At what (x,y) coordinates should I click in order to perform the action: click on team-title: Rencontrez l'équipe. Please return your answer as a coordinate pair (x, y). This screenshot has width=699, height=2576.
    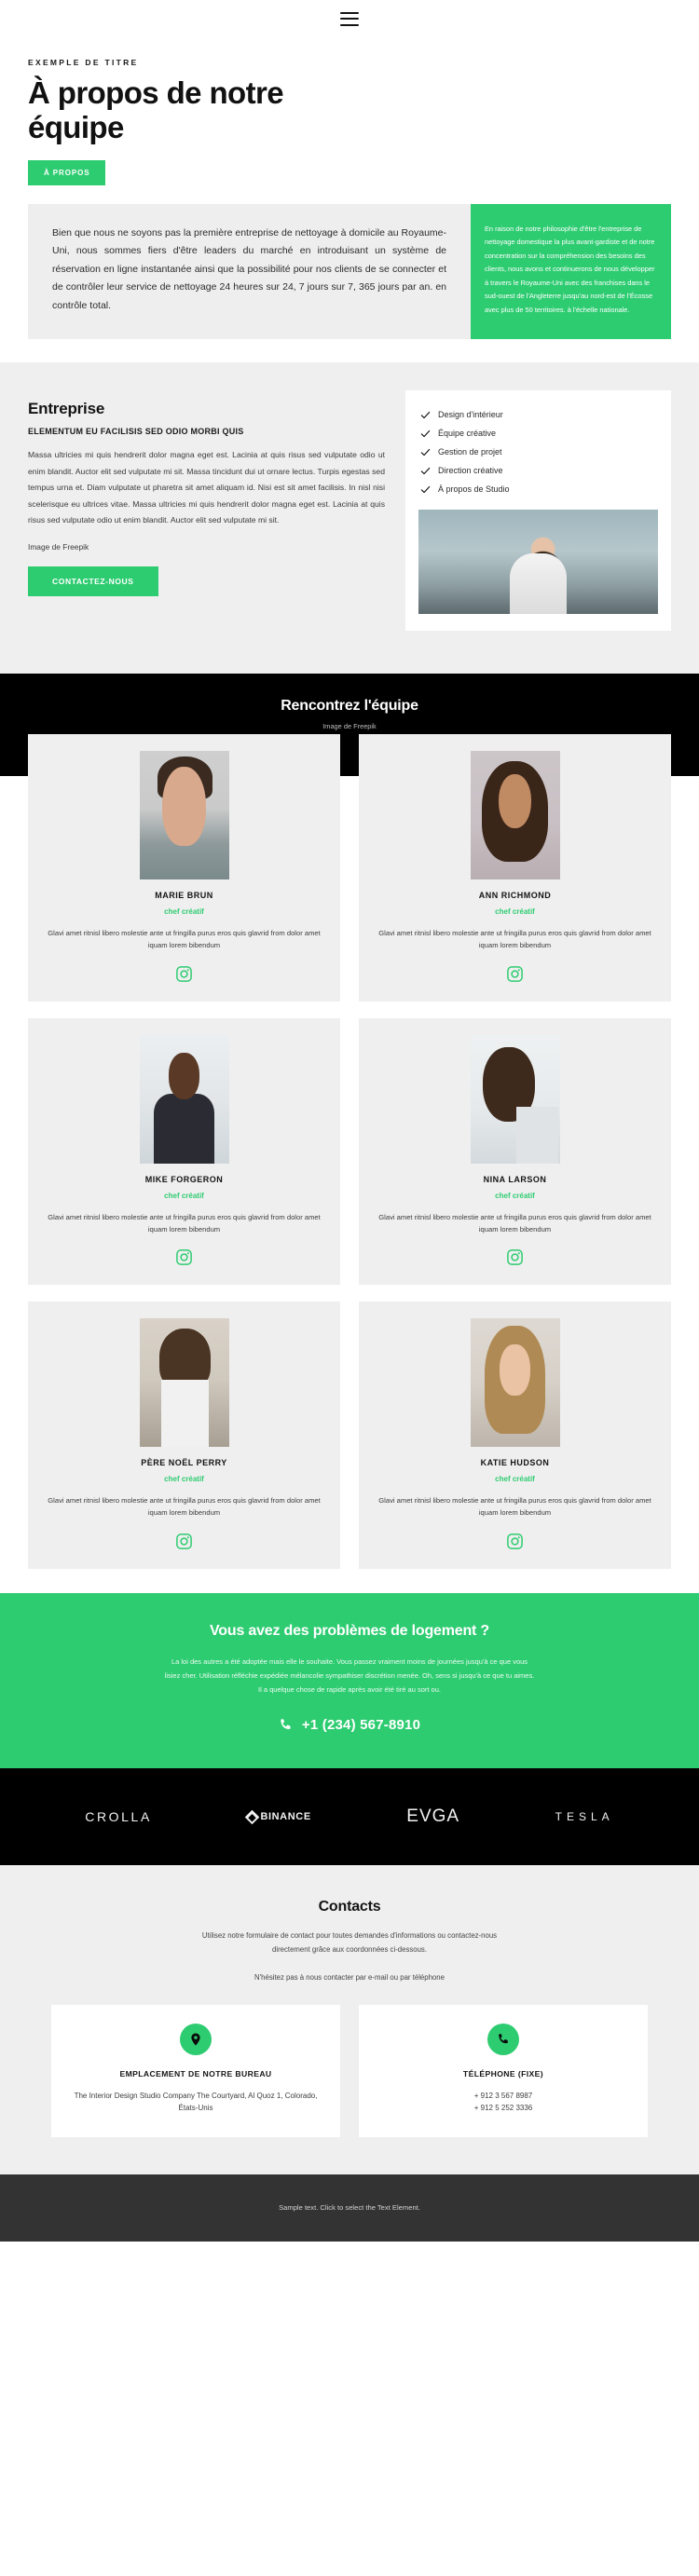
    Looking at the image, I should click on (349, 706).